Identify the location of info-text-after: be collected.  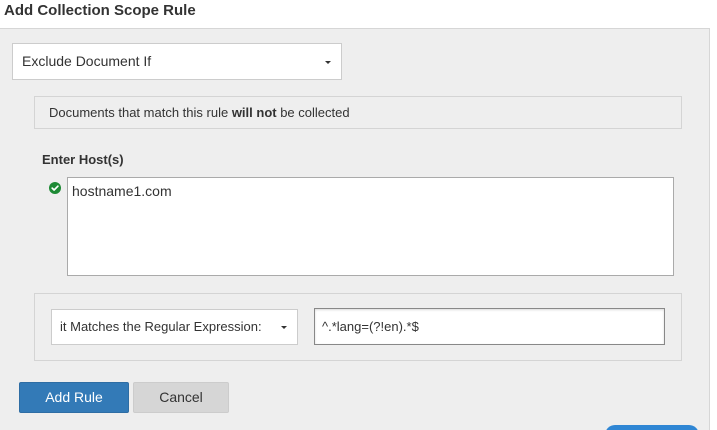
(313, 112).